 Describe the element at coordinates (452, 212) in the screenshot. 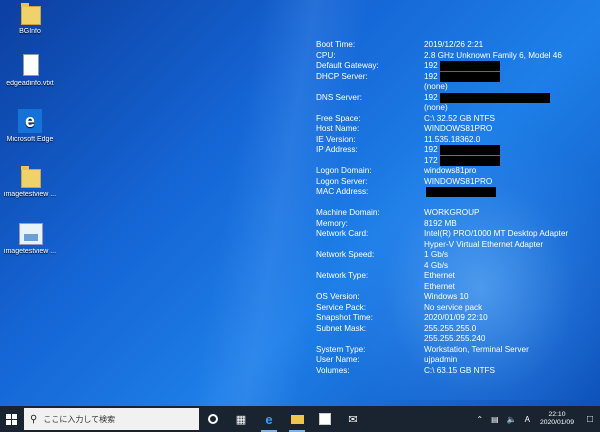

I see `bginfo-value-text: WORKGROUP` at that location.